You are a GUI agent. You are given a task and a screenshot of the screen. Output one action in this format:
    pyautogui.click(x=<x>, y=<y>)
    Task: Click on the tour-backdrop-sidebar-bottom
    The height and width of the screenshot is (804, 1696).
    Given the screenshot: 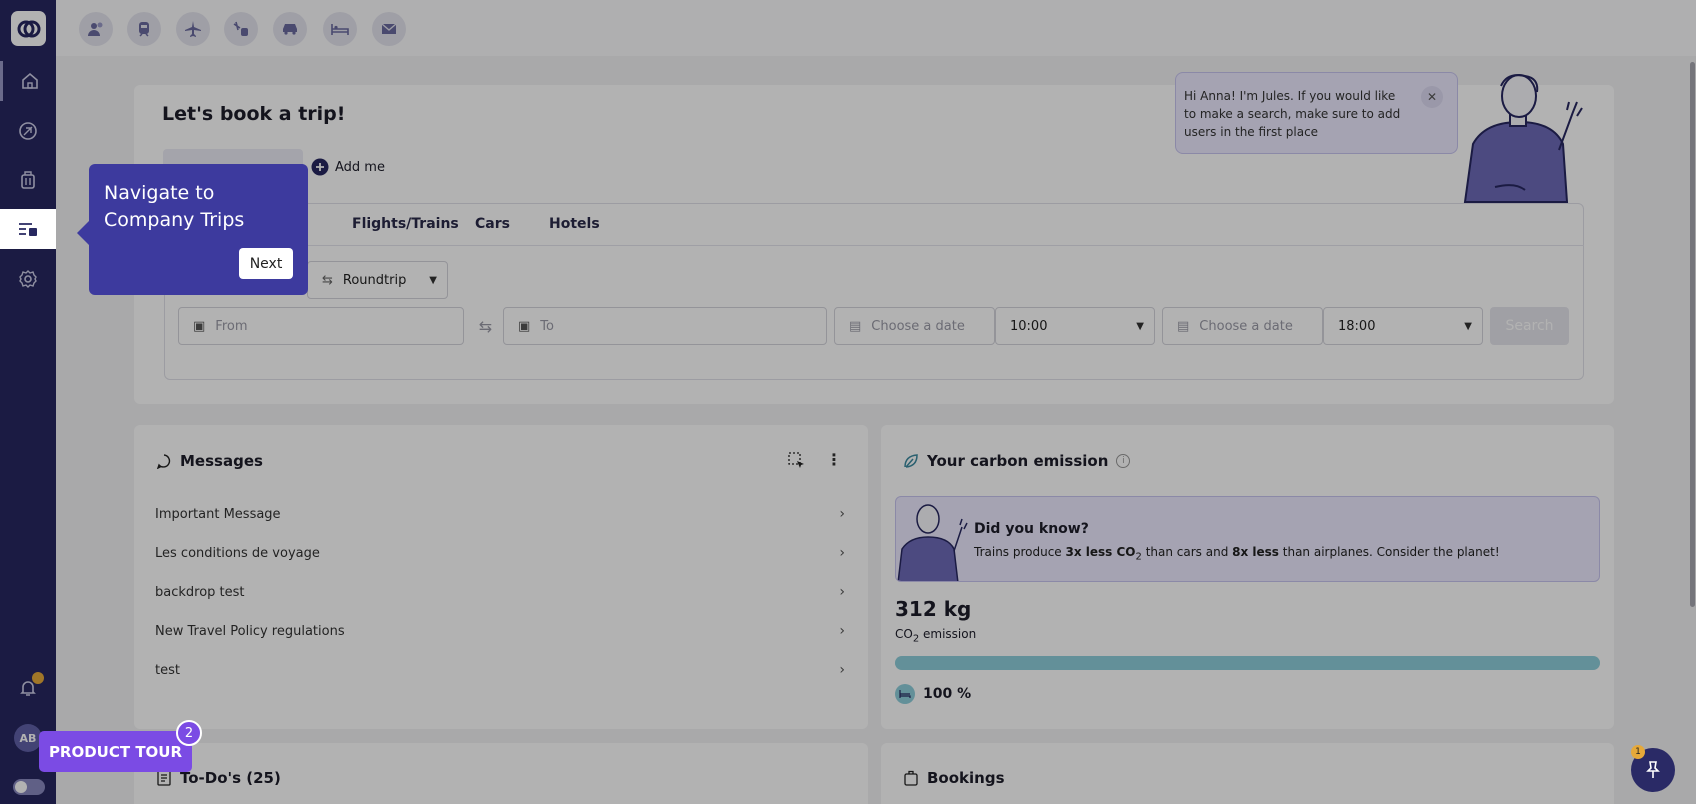 What is the action you would take?
    pyautogui.click(x=28, y=526)
    